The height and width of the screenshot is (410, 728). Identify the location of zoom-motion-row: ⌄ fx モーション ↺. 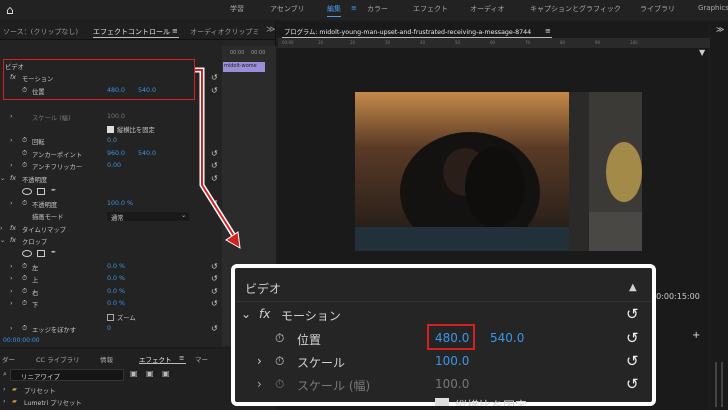
(443, 314).